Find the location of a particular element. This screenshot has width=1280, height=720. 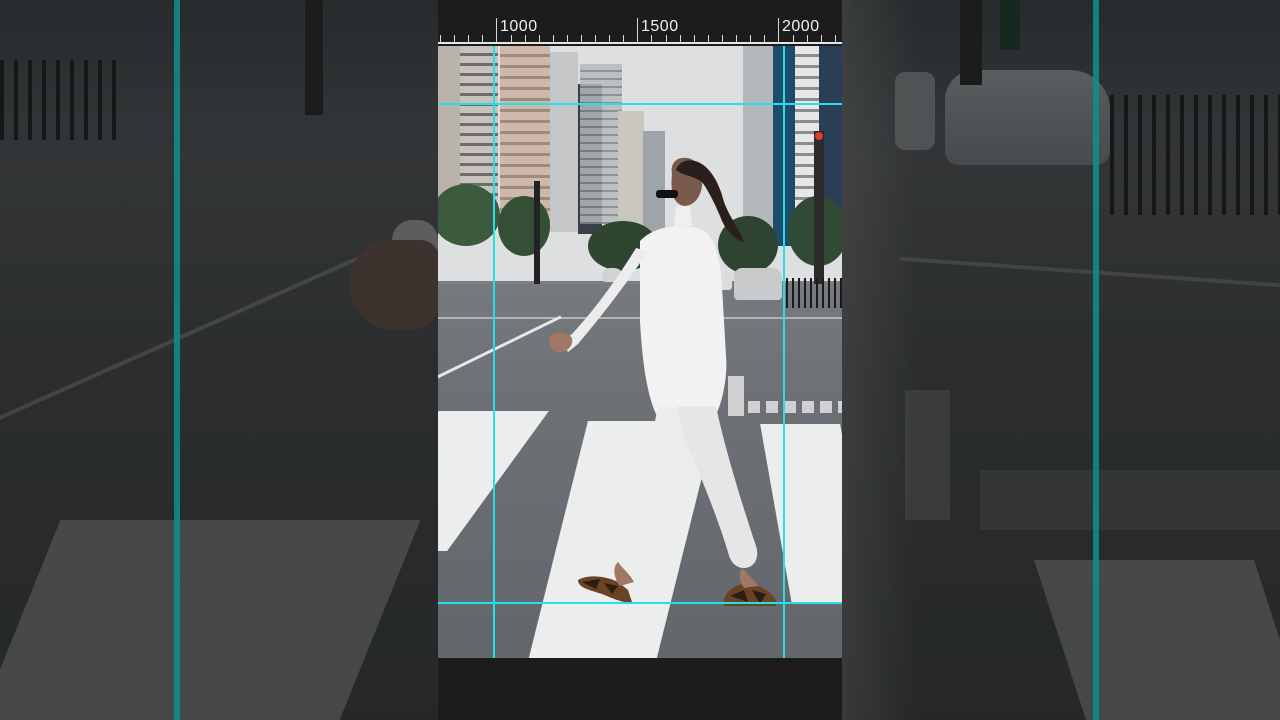

guide-line-vertical-right is located at coordinates (784, 352).